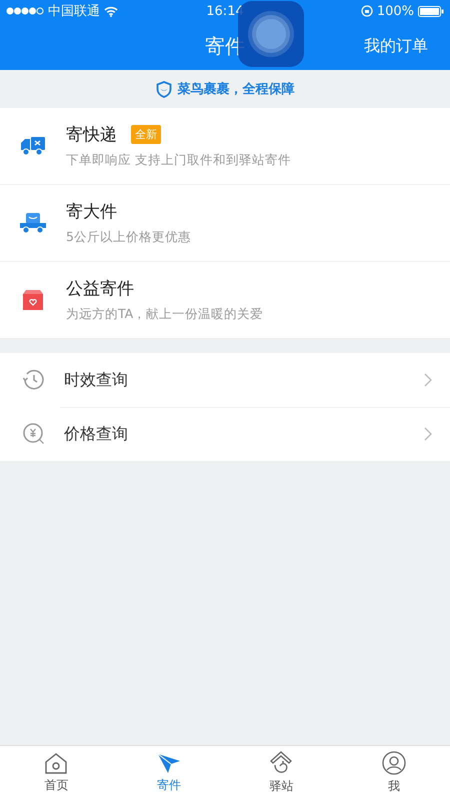  Describe the element at coordinates (91, 212) in the screenshot. I see `service-title: 寄大件` at that location.